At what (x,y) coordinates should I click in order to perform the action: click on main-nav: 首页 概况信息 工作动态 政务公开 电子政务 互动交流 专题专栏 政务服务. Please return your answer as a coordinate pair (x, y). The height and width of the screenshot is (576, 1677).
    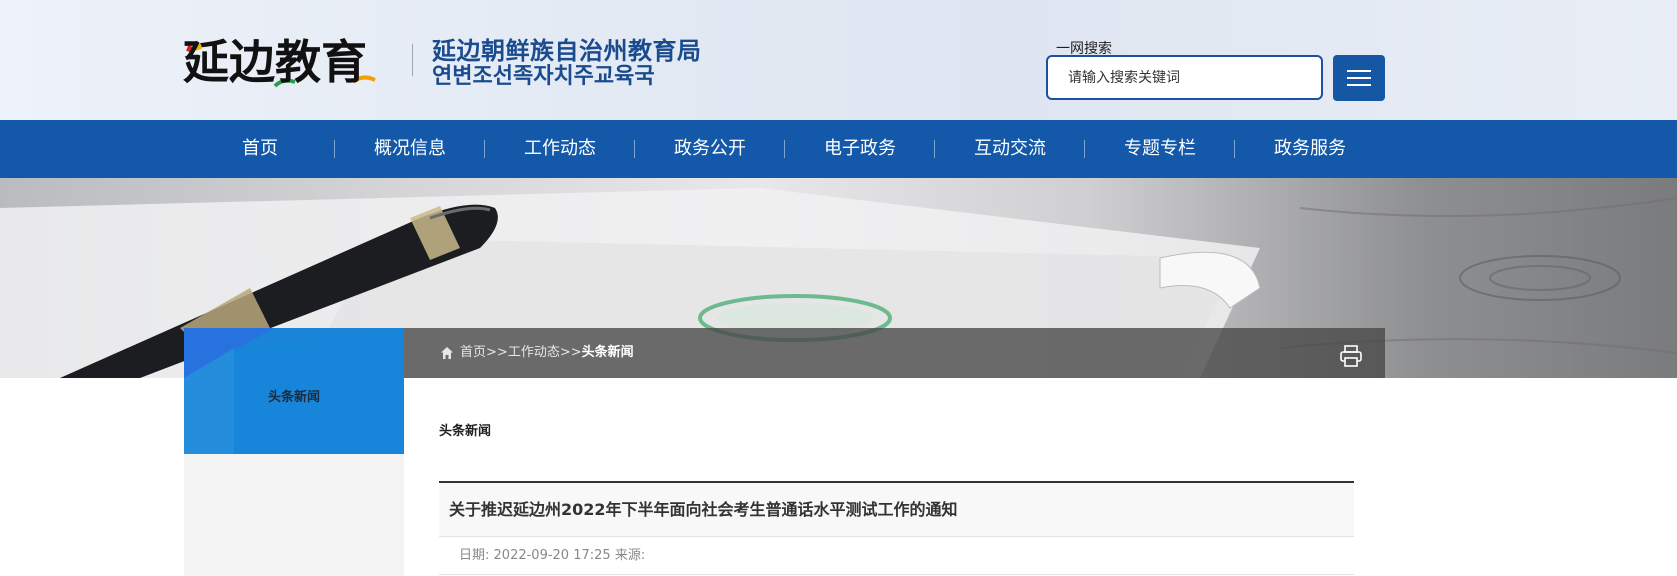
    Looking at the image, I should click on (838, 149).